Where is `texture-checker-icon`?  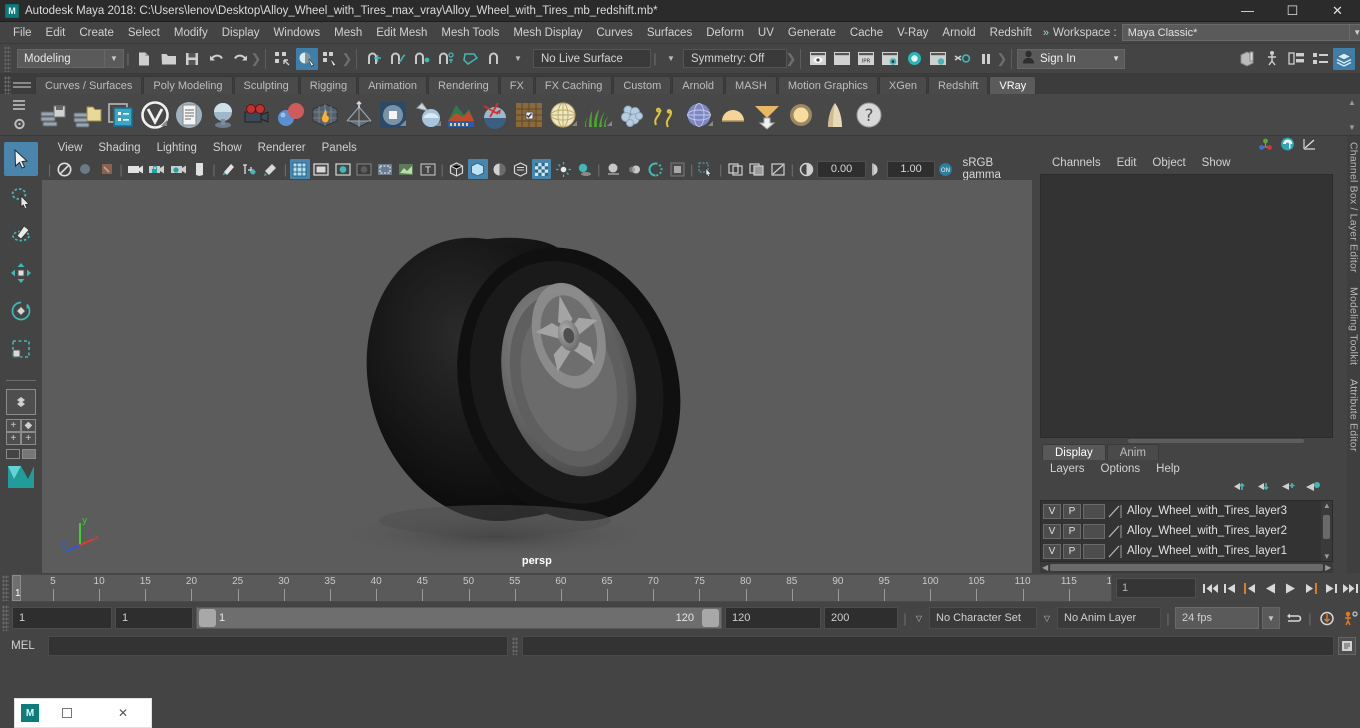
texture-checker-icon is located at coordinates (542, 169).